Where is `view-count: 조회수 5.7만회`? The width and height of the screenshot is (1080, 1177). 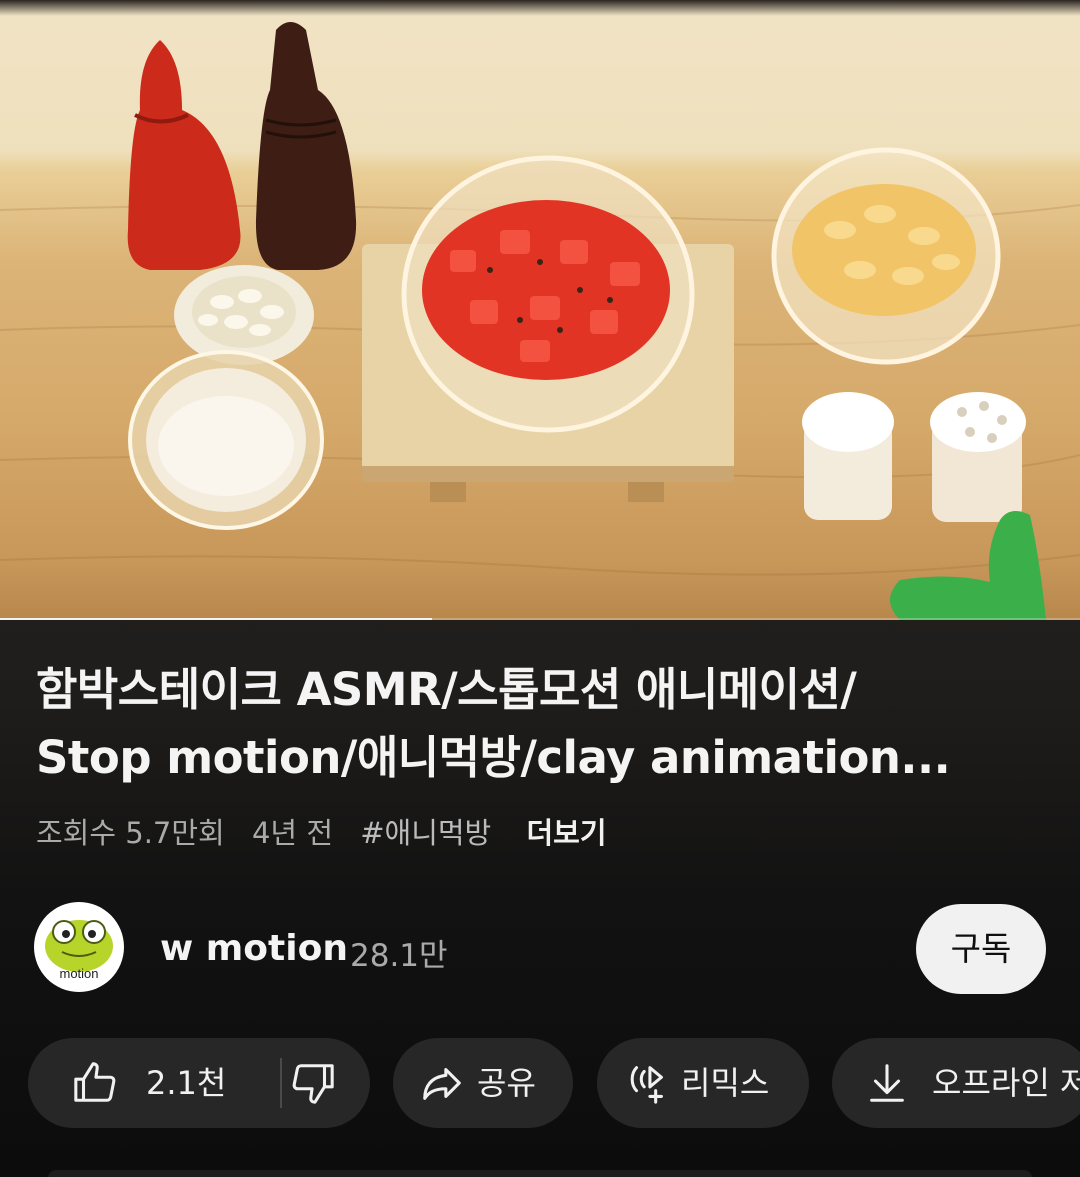 view-count: 조회수 5.7만회 is located at coordinates (130, 833).